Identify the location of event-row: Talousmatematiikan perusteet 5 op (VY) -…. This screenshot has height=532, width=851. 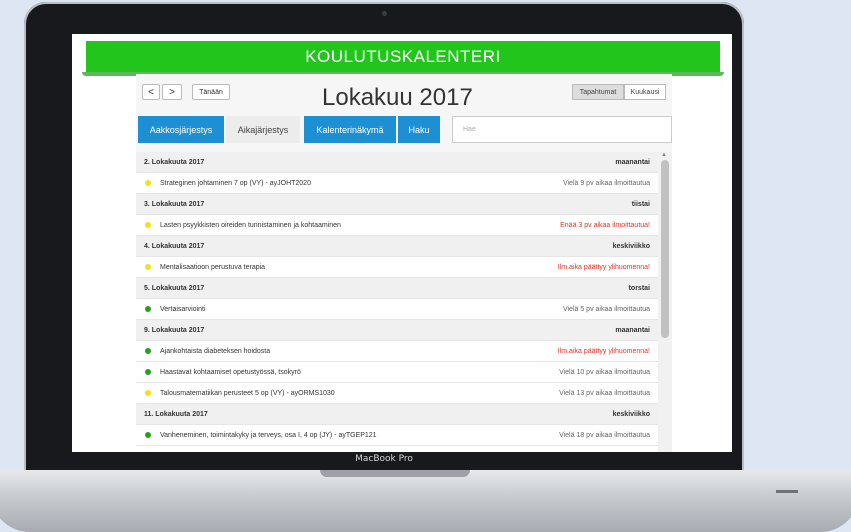
(397, 393).